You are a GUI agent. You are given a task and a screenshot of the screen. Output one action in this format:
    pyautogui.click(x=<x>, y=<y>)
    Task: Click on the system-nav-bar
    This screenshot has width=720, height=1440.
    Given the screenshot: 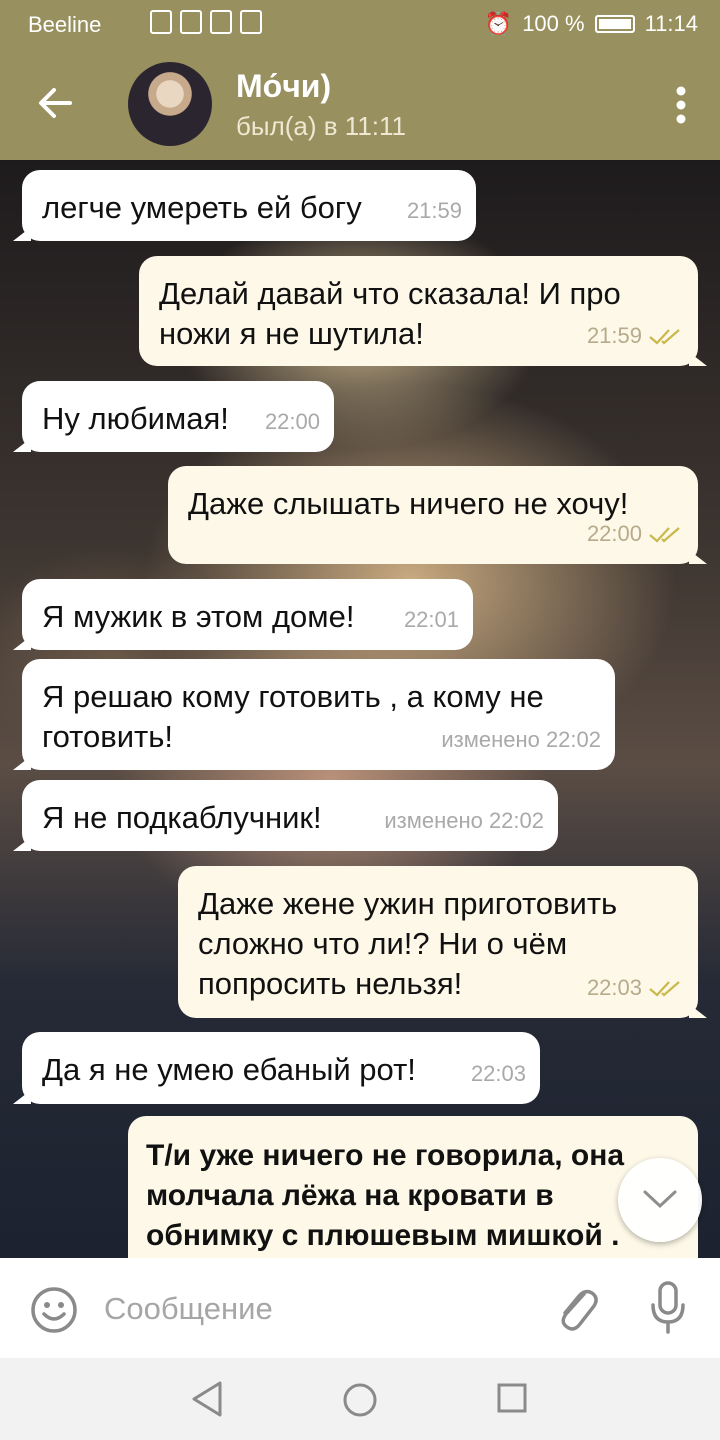 What is the action you would take?
    pyautogui.click(x=360, y=1399)
    